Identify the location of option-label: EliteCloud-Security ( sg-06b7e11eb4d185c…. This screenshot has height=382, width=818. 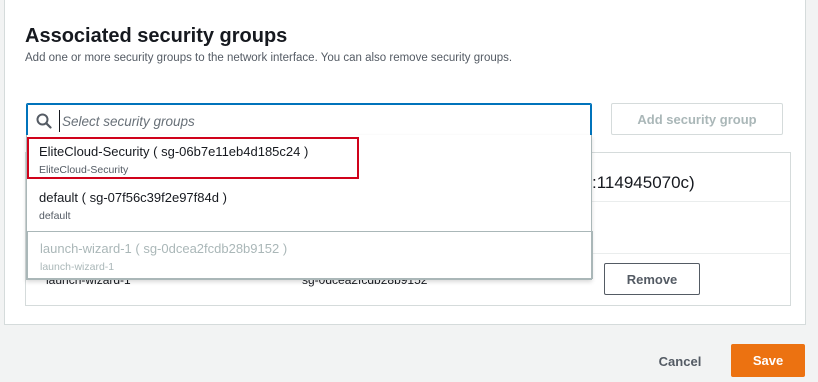
(174, 151).